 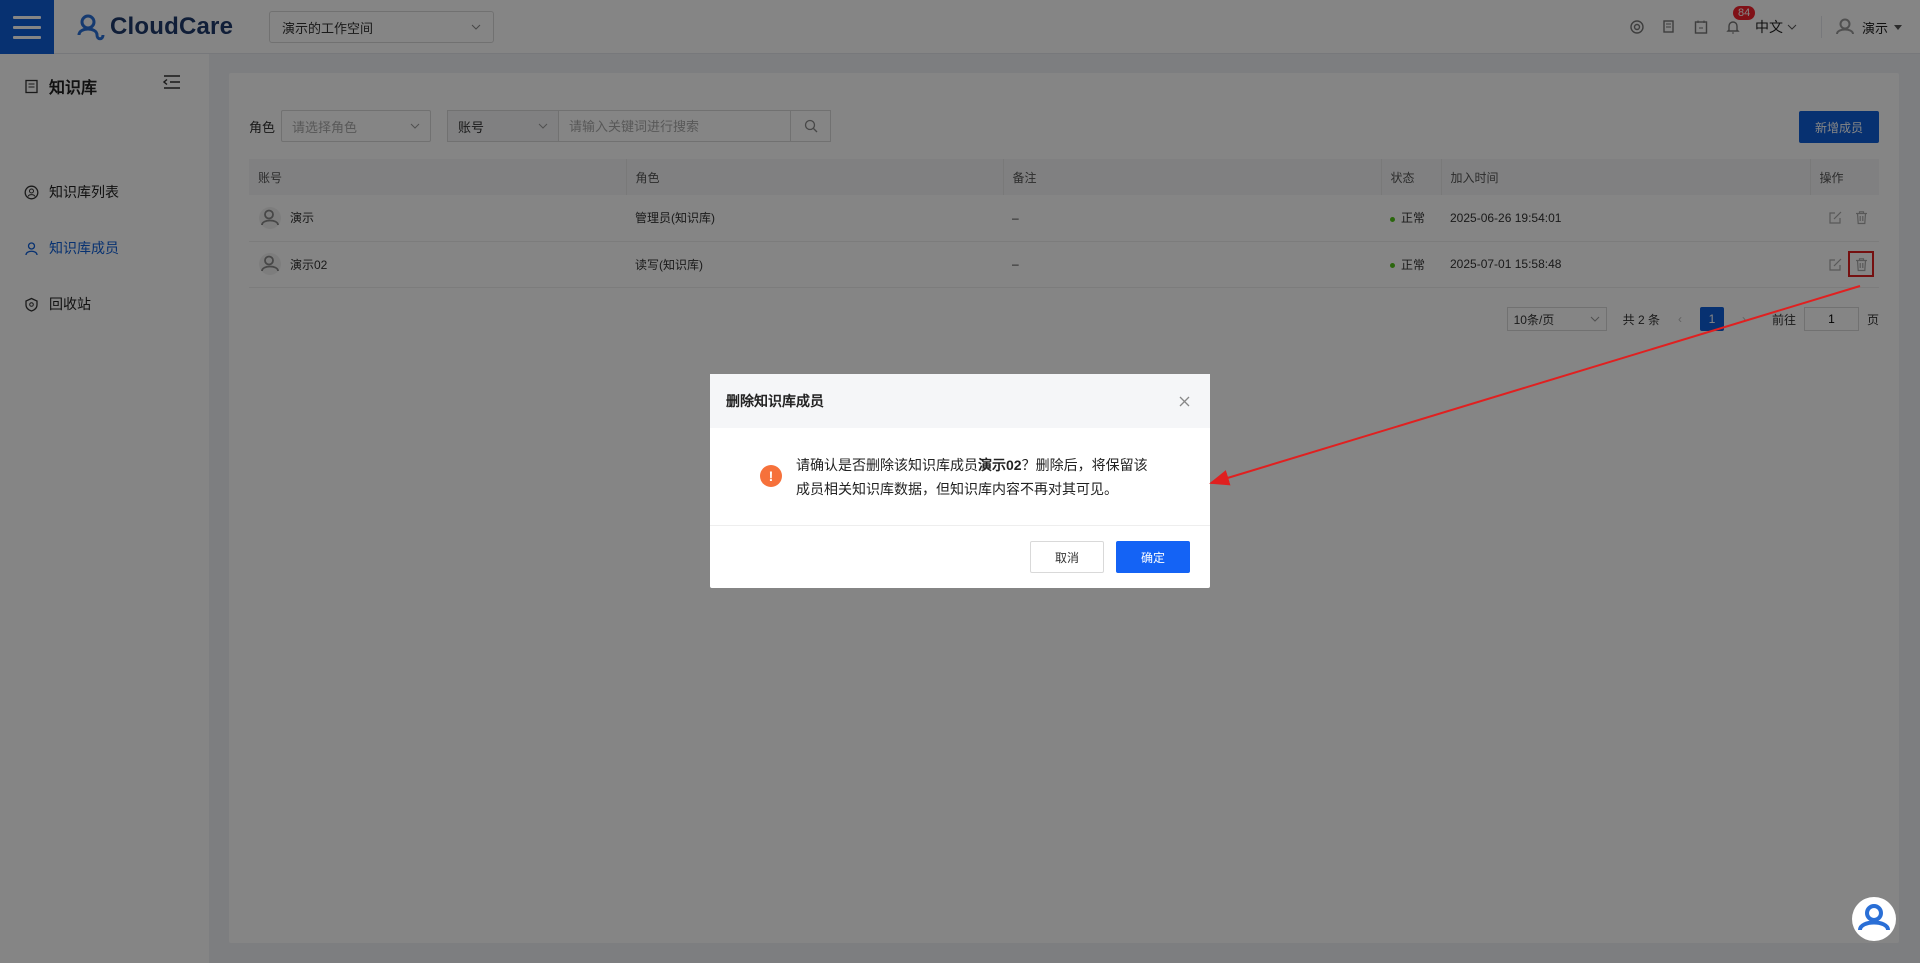 I want to click on dialog-footer: 取消 确定, so click(x=960, y=557).